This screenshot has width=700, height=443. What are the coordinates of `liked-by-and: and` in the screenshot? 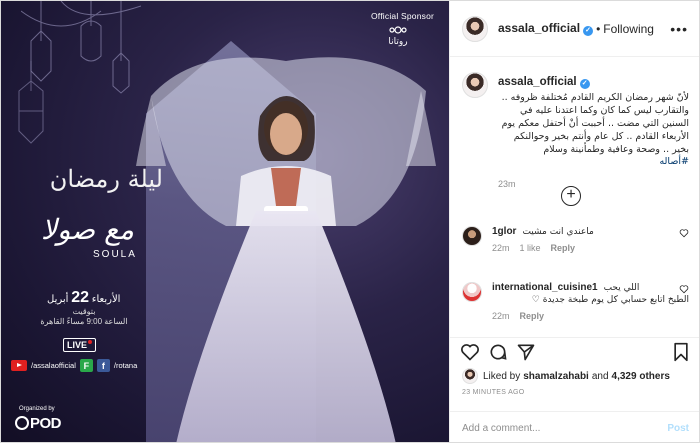 It's located at (600, 376).